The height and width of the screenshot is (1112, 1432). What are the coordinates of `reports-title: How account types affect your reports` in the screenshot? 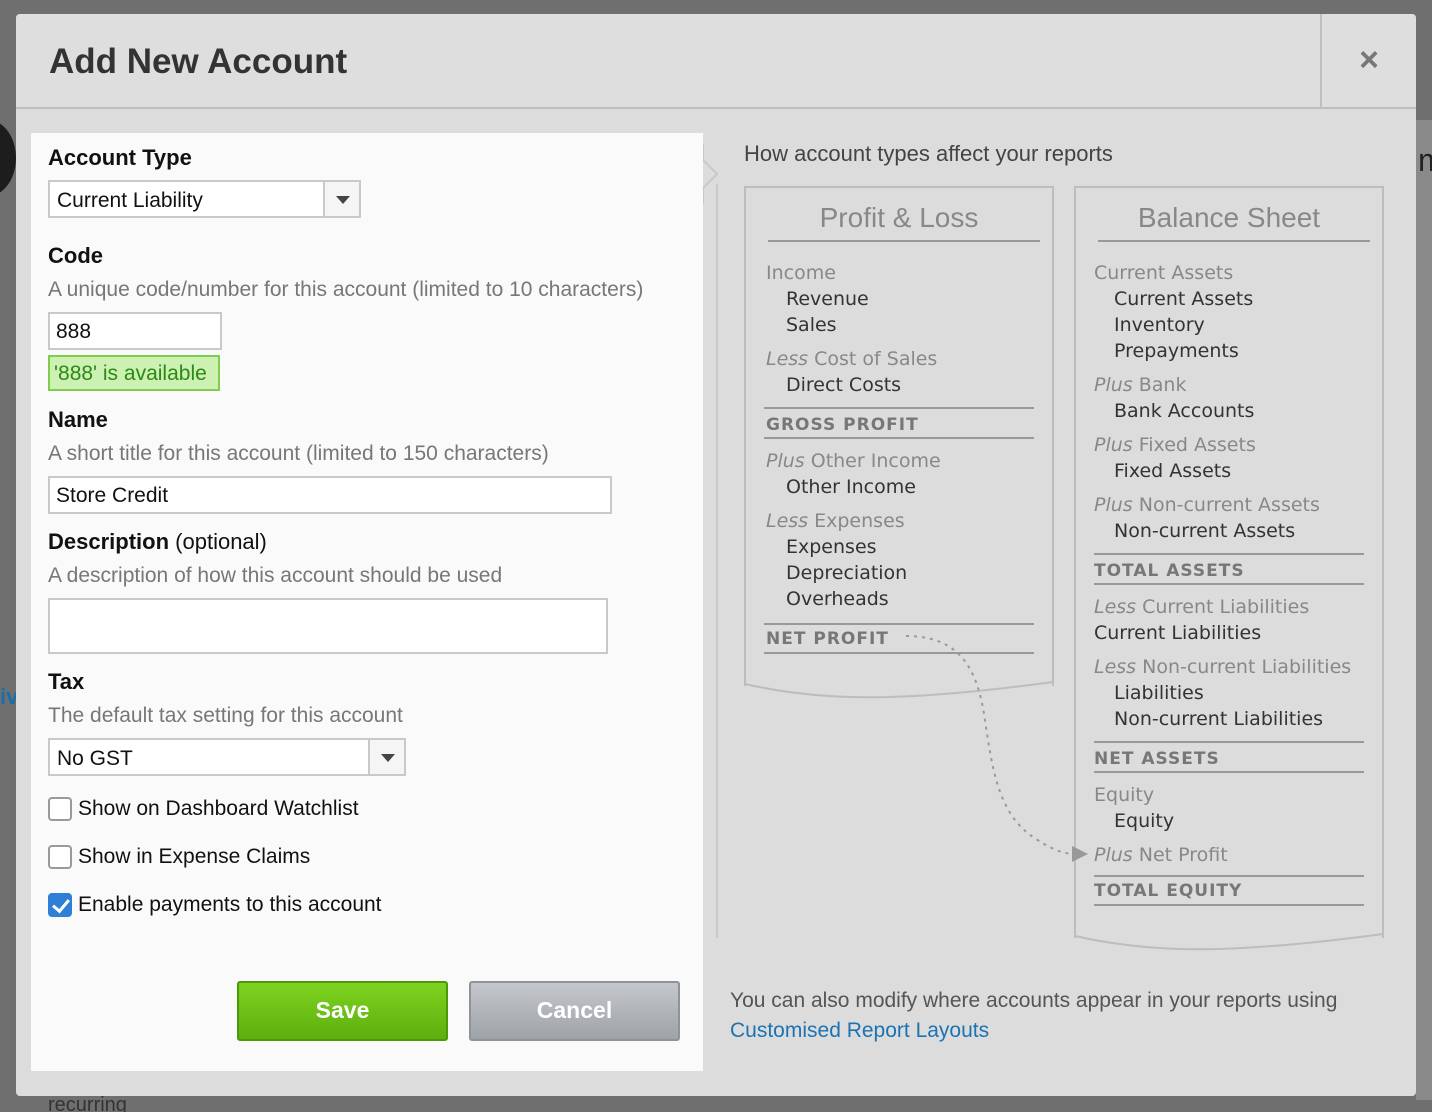 It's located at (928, 153).